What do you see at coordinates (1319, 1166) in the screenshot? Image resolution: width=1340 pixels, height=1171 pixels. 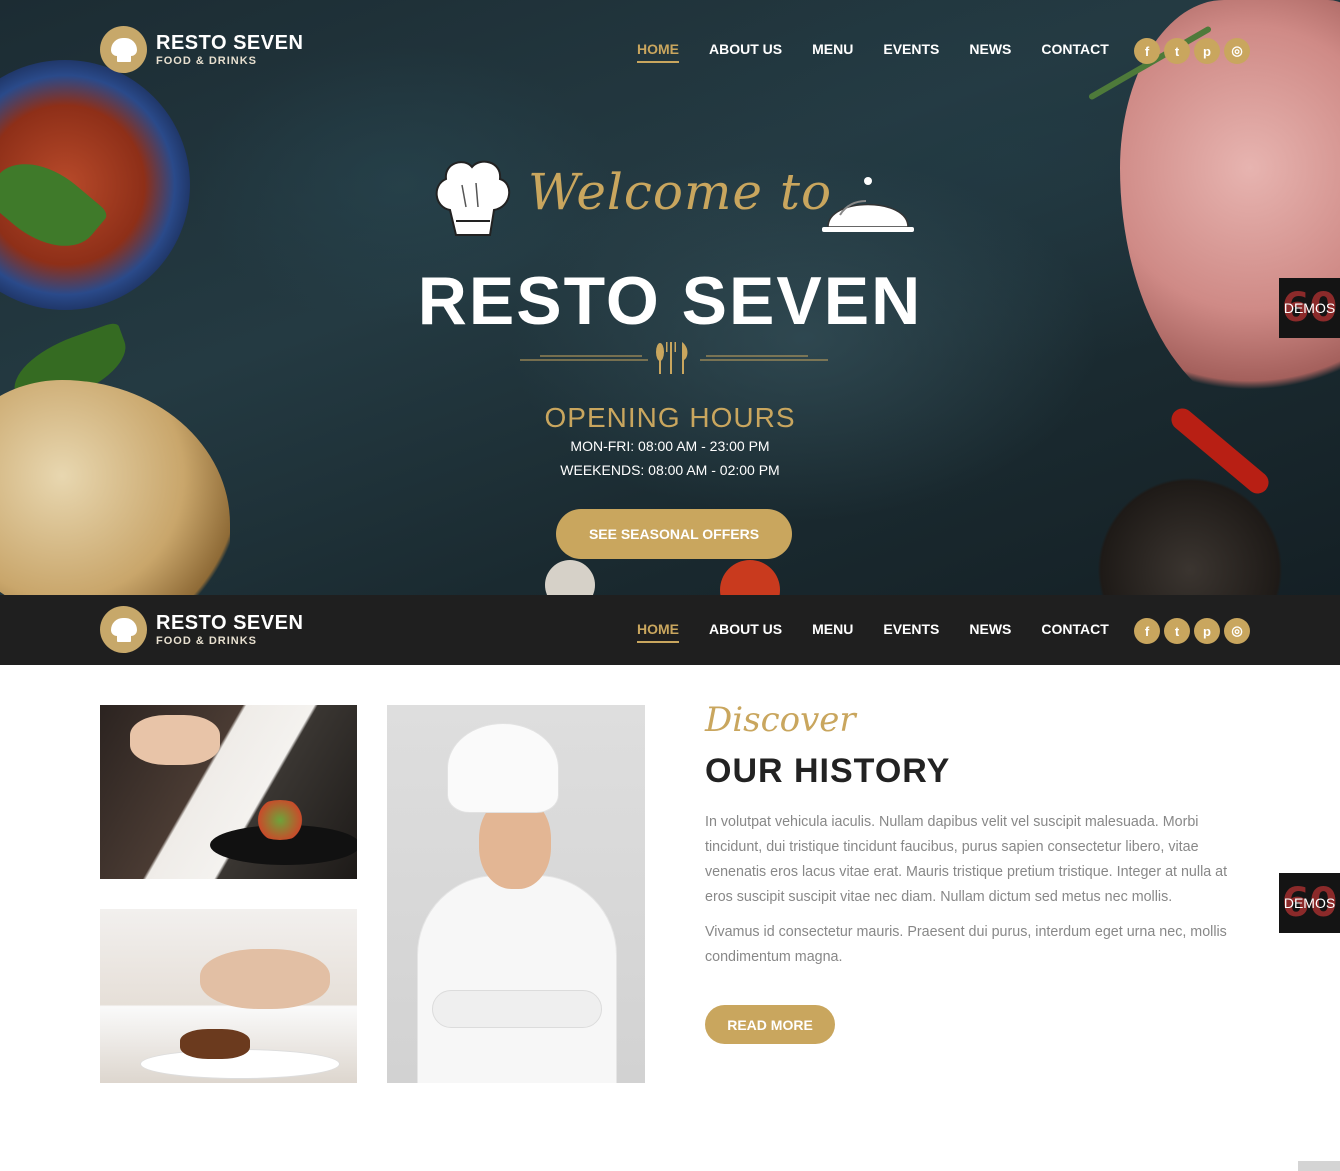 I see `scroll-to-top-button` at bounding box center [1319, 1166].